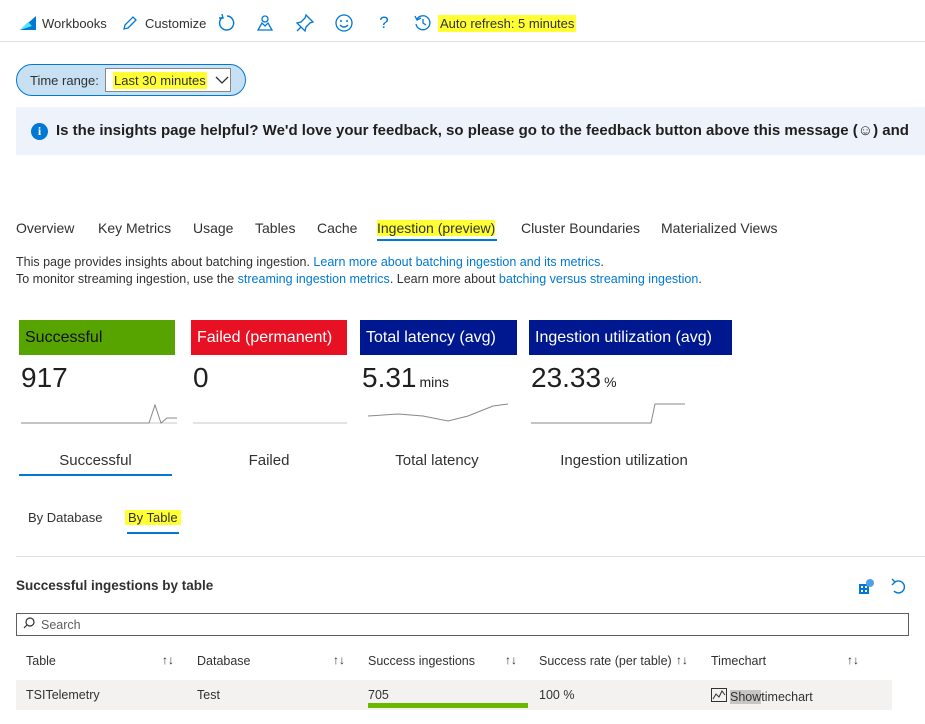  What do you see at coordinates (624, 460) in the screenshot?
I see `tile-tab-utilization: Ingestion utilization` at bounding box center [624, 460].